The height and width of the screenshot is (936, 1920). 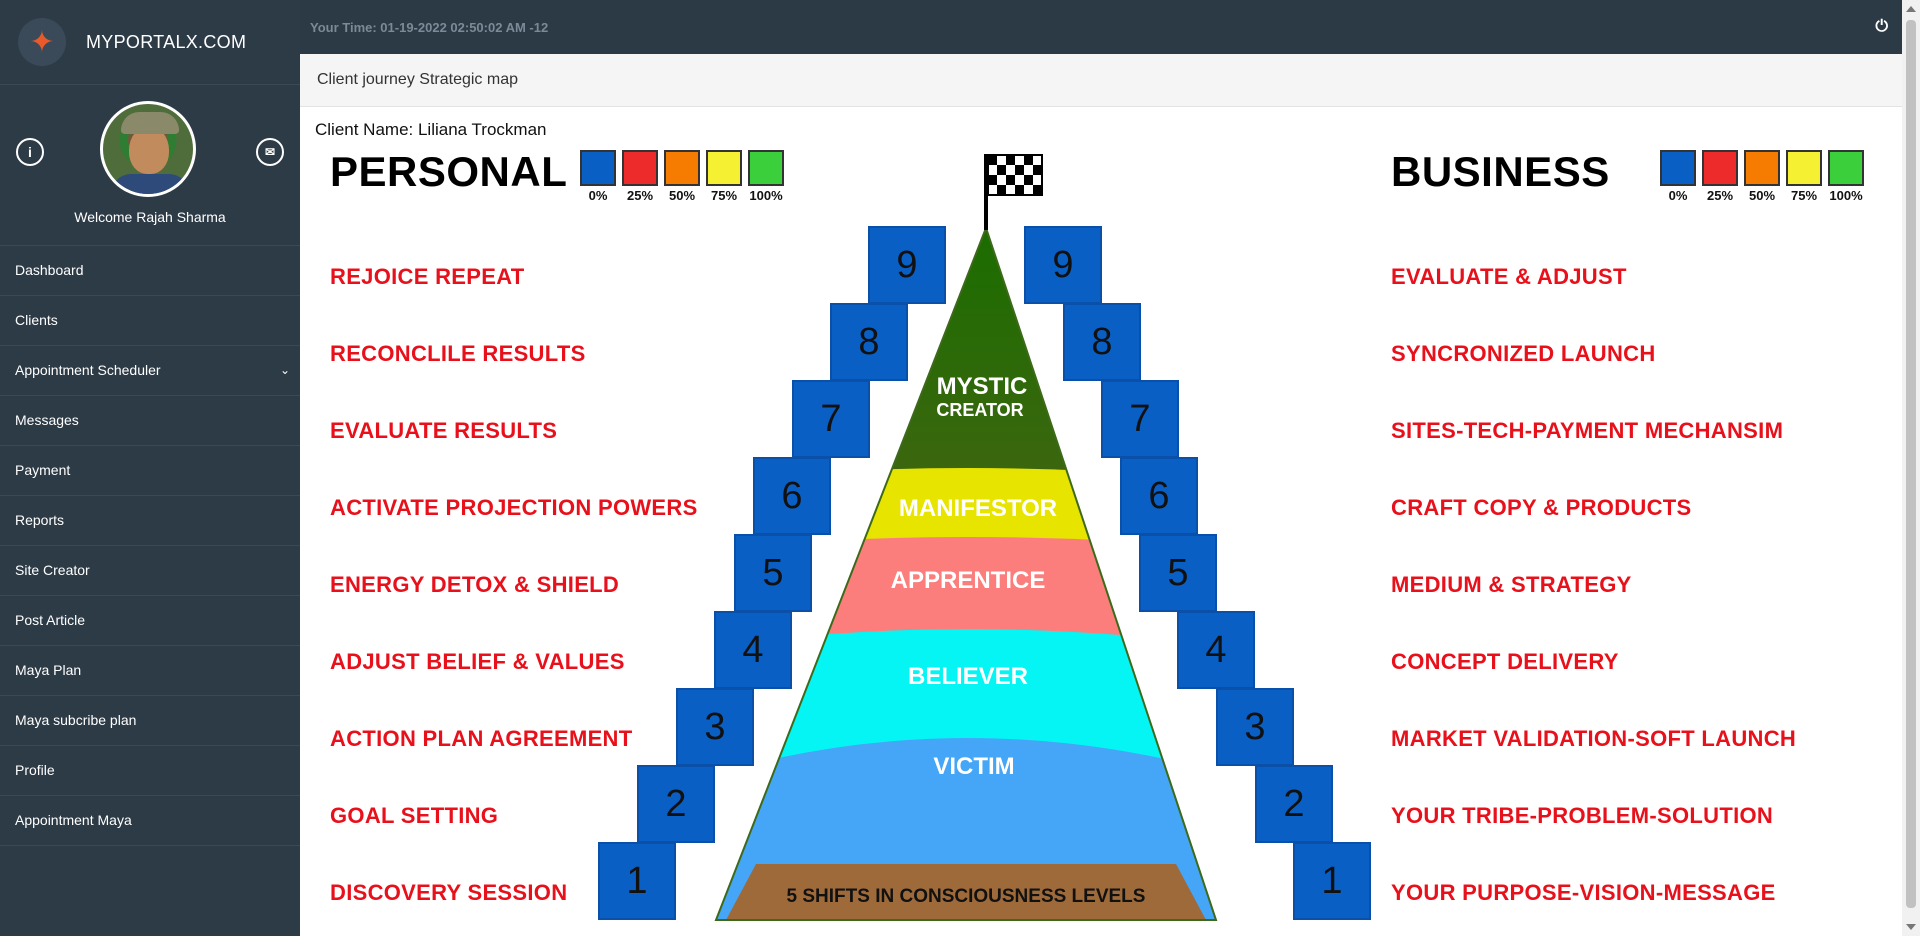 I want to click on legend-label: 25%, so click(x=1720, y=195).